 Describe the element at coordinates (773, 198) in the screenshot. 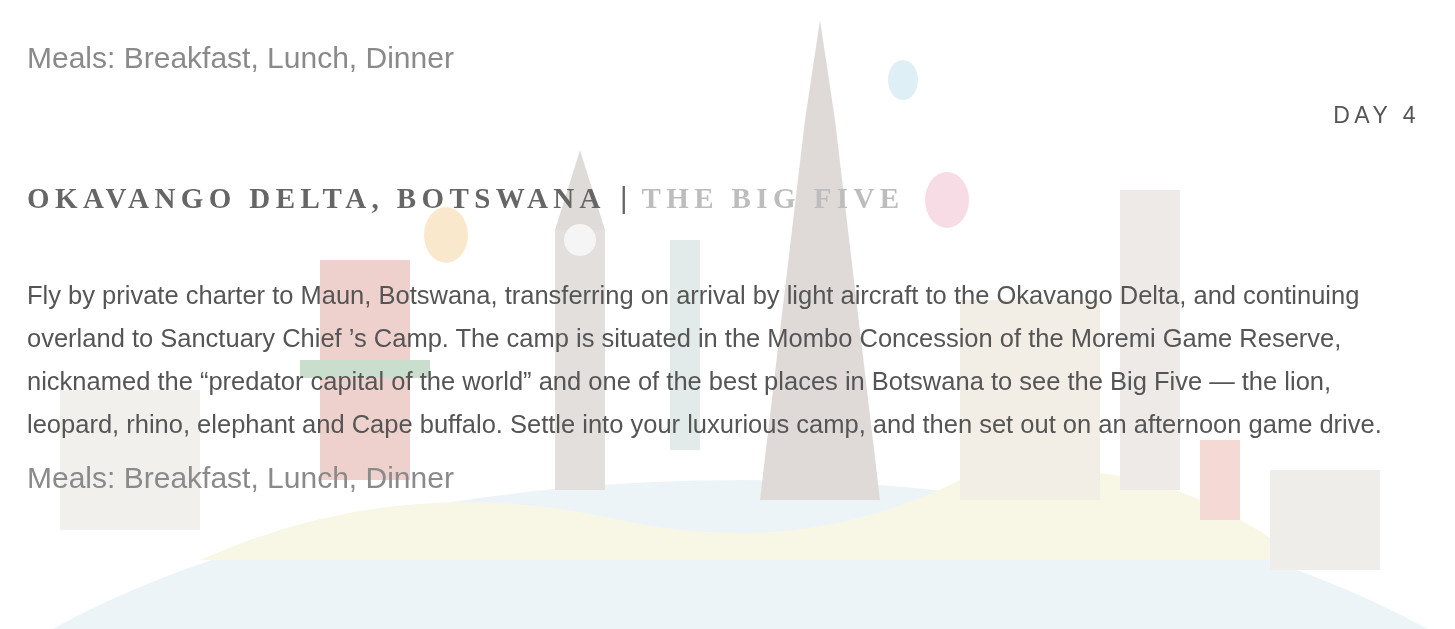

I see `theme-subtitle: THE BIG FIVE` at that location.